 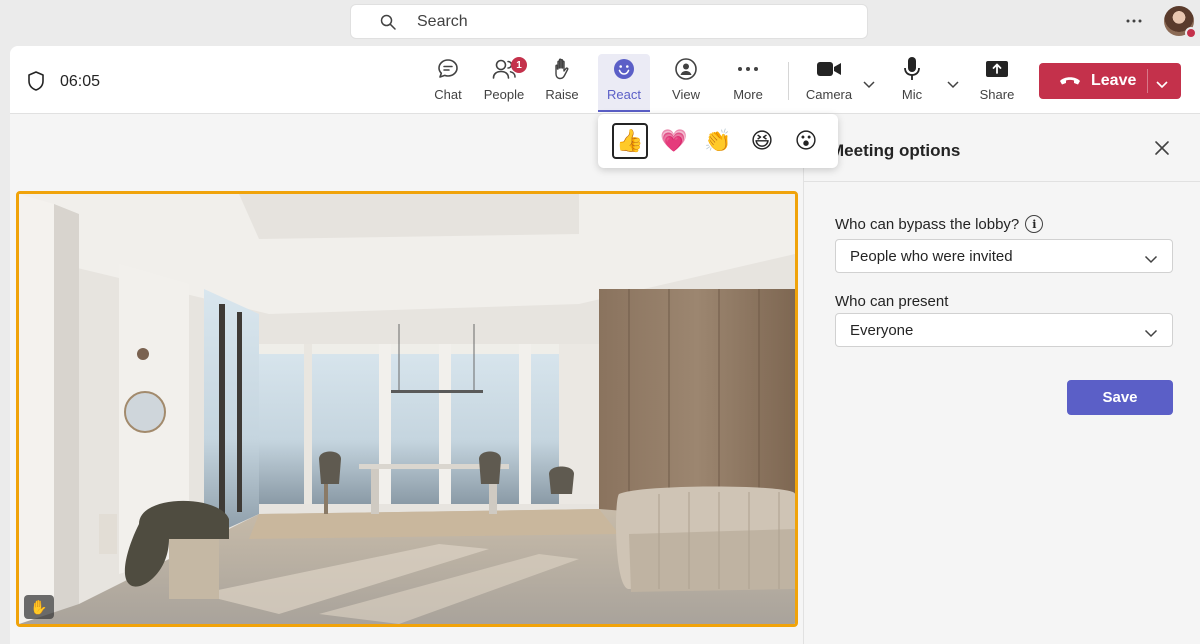 I want to click on reactions-flyout: 👍 💗 👏 😆 😮, so click(x=718, y=141).